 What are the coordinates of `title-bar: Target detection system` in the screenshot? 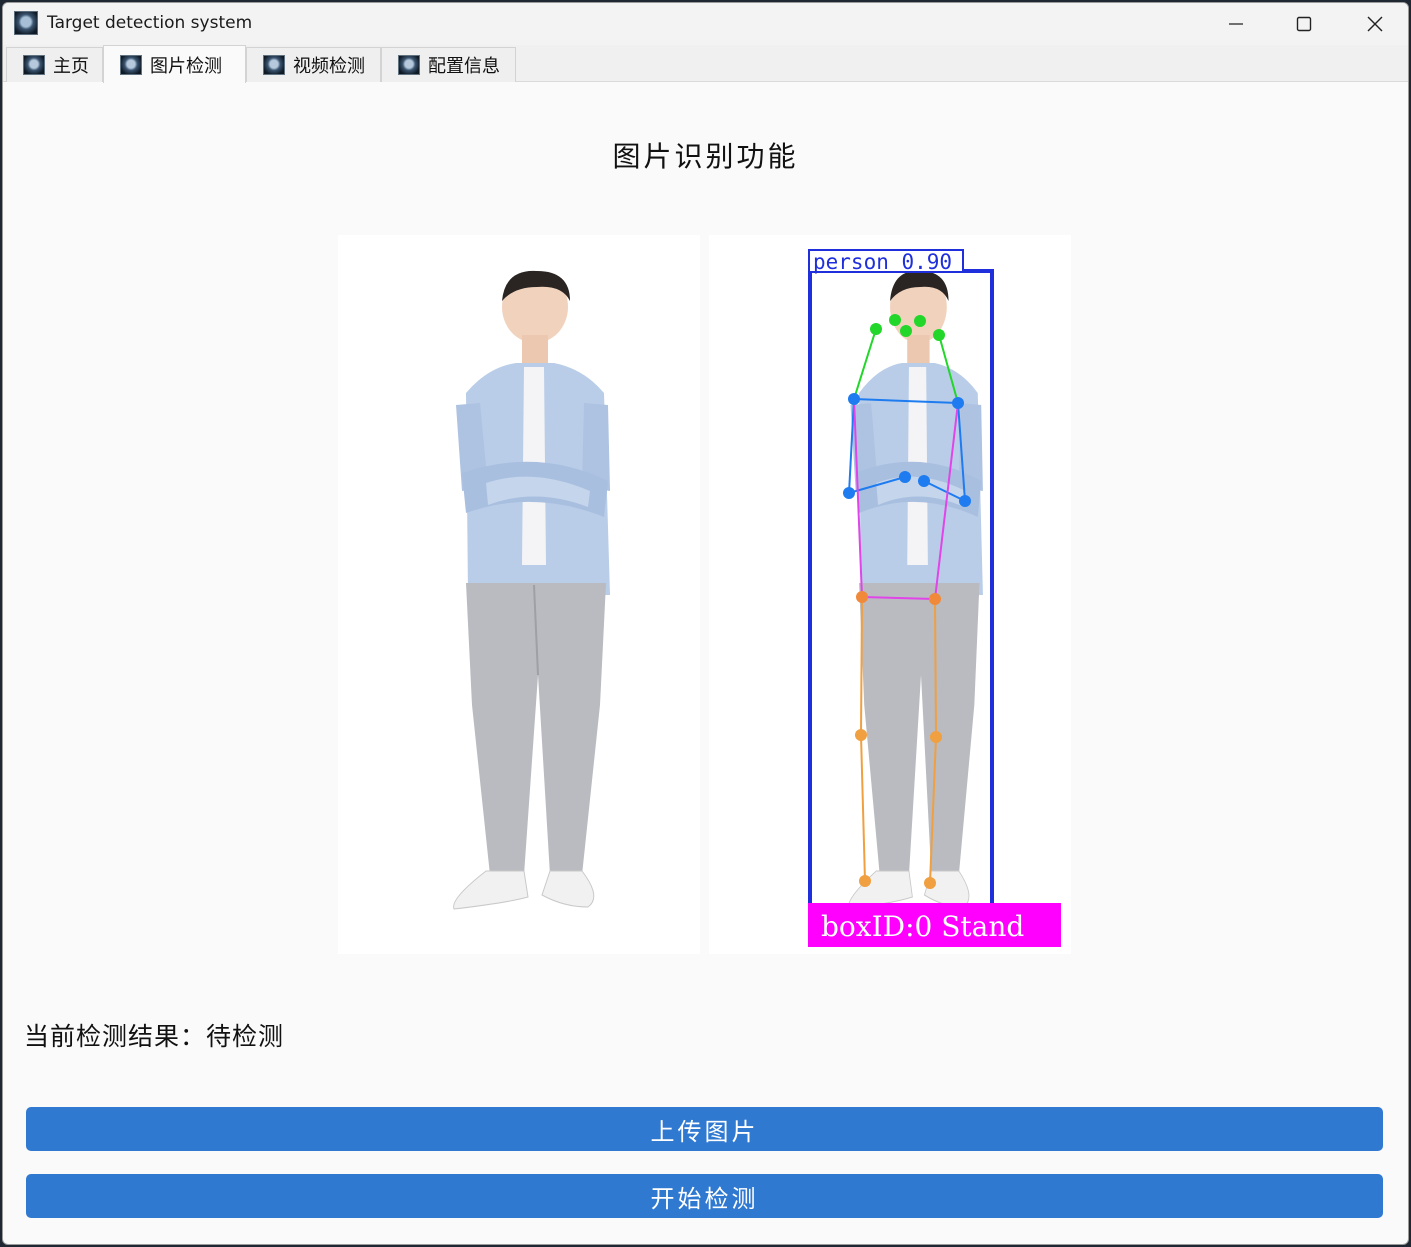 It's located at (705, 24).